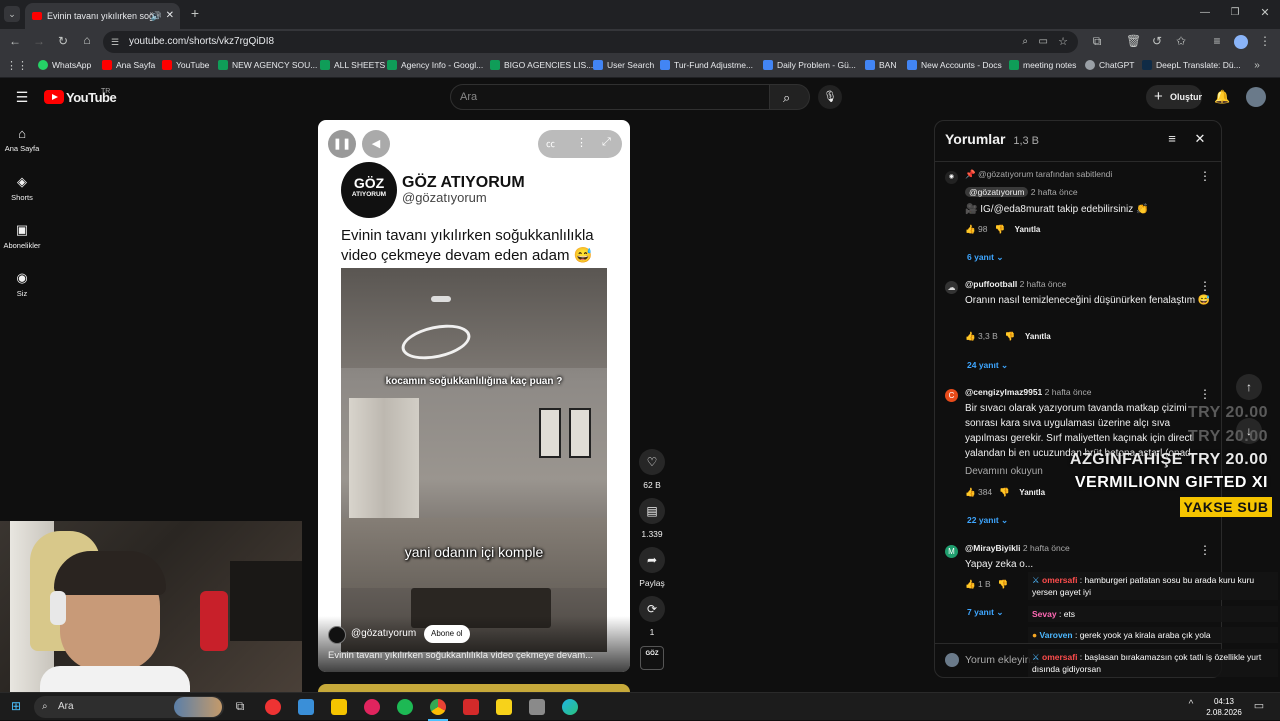 The height and width of the screenshot is (721, 1280). What do you see at coordinates (383, 633) in the screenshot?
I see `footer-channel-handle: @gözatıyorum` at bounding box center [383, 633].